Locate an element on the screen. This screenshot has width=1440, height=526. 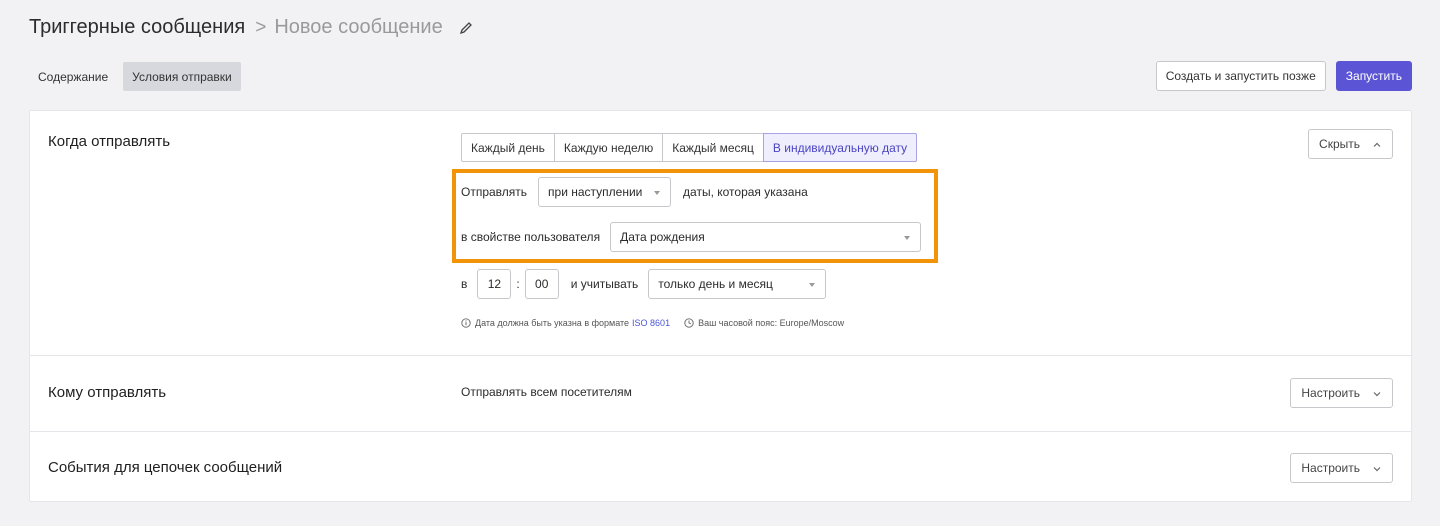
consider-select: только день и месяц is located at coordinates (737, 284).